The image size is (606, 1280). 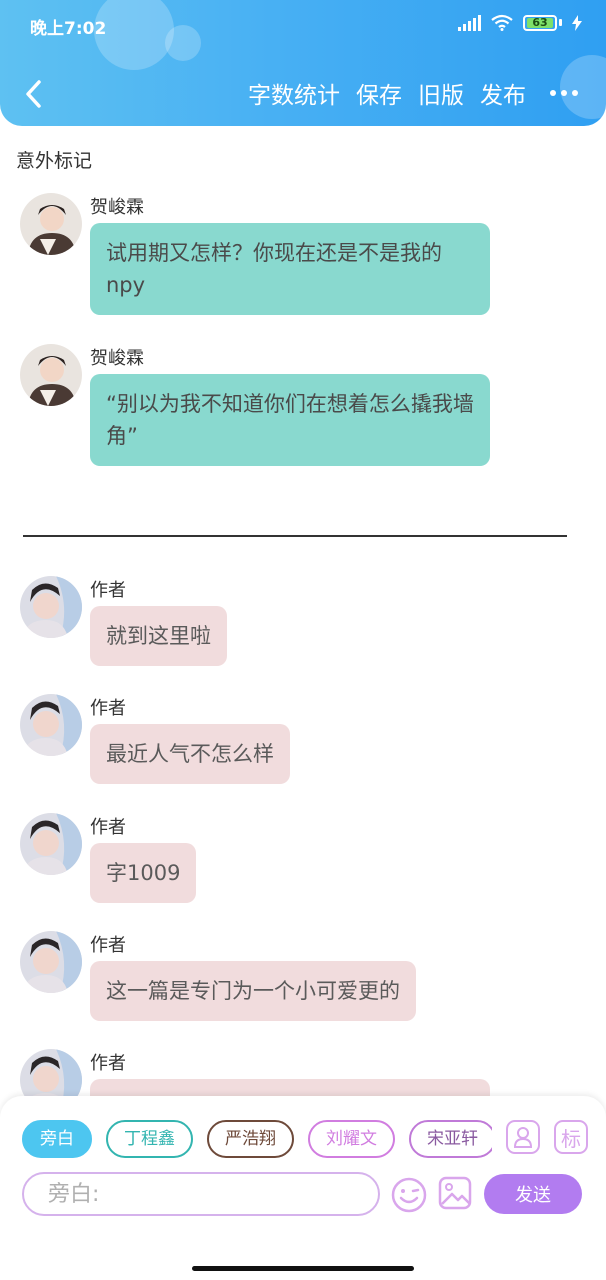 What do you see at coordinates (409, 1195) in the screenshot?
I see `emoji-icon` at bounding box center [409, 1195].